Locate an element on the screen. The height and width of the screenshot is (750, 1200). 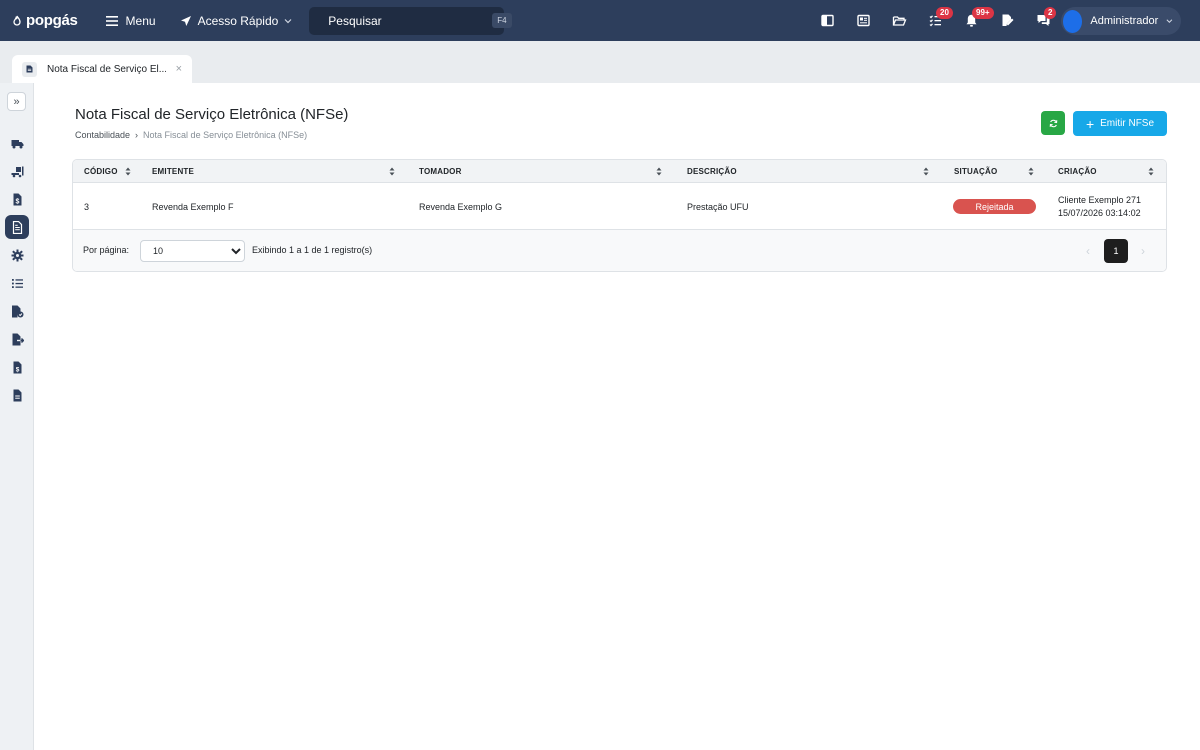
hamburger-icon is located at coordinates (111, 20).